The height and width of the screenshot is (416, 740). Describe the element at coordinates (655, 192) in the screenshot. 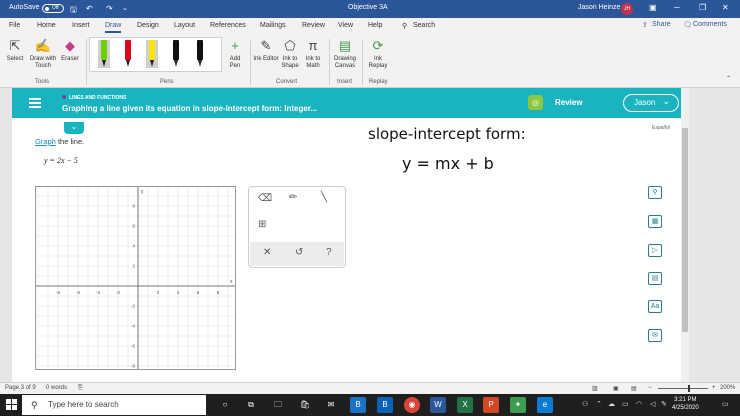

I see `dictionary-icon: ⚲` at that location.